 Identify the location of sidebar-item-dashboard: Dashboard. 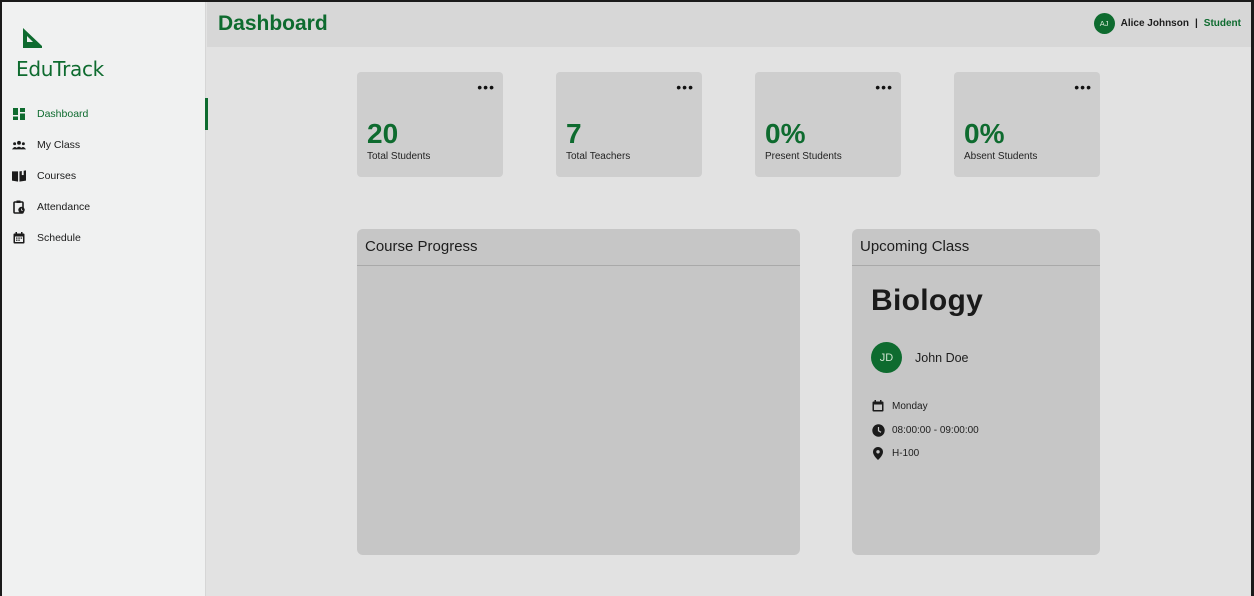
(105, 114).